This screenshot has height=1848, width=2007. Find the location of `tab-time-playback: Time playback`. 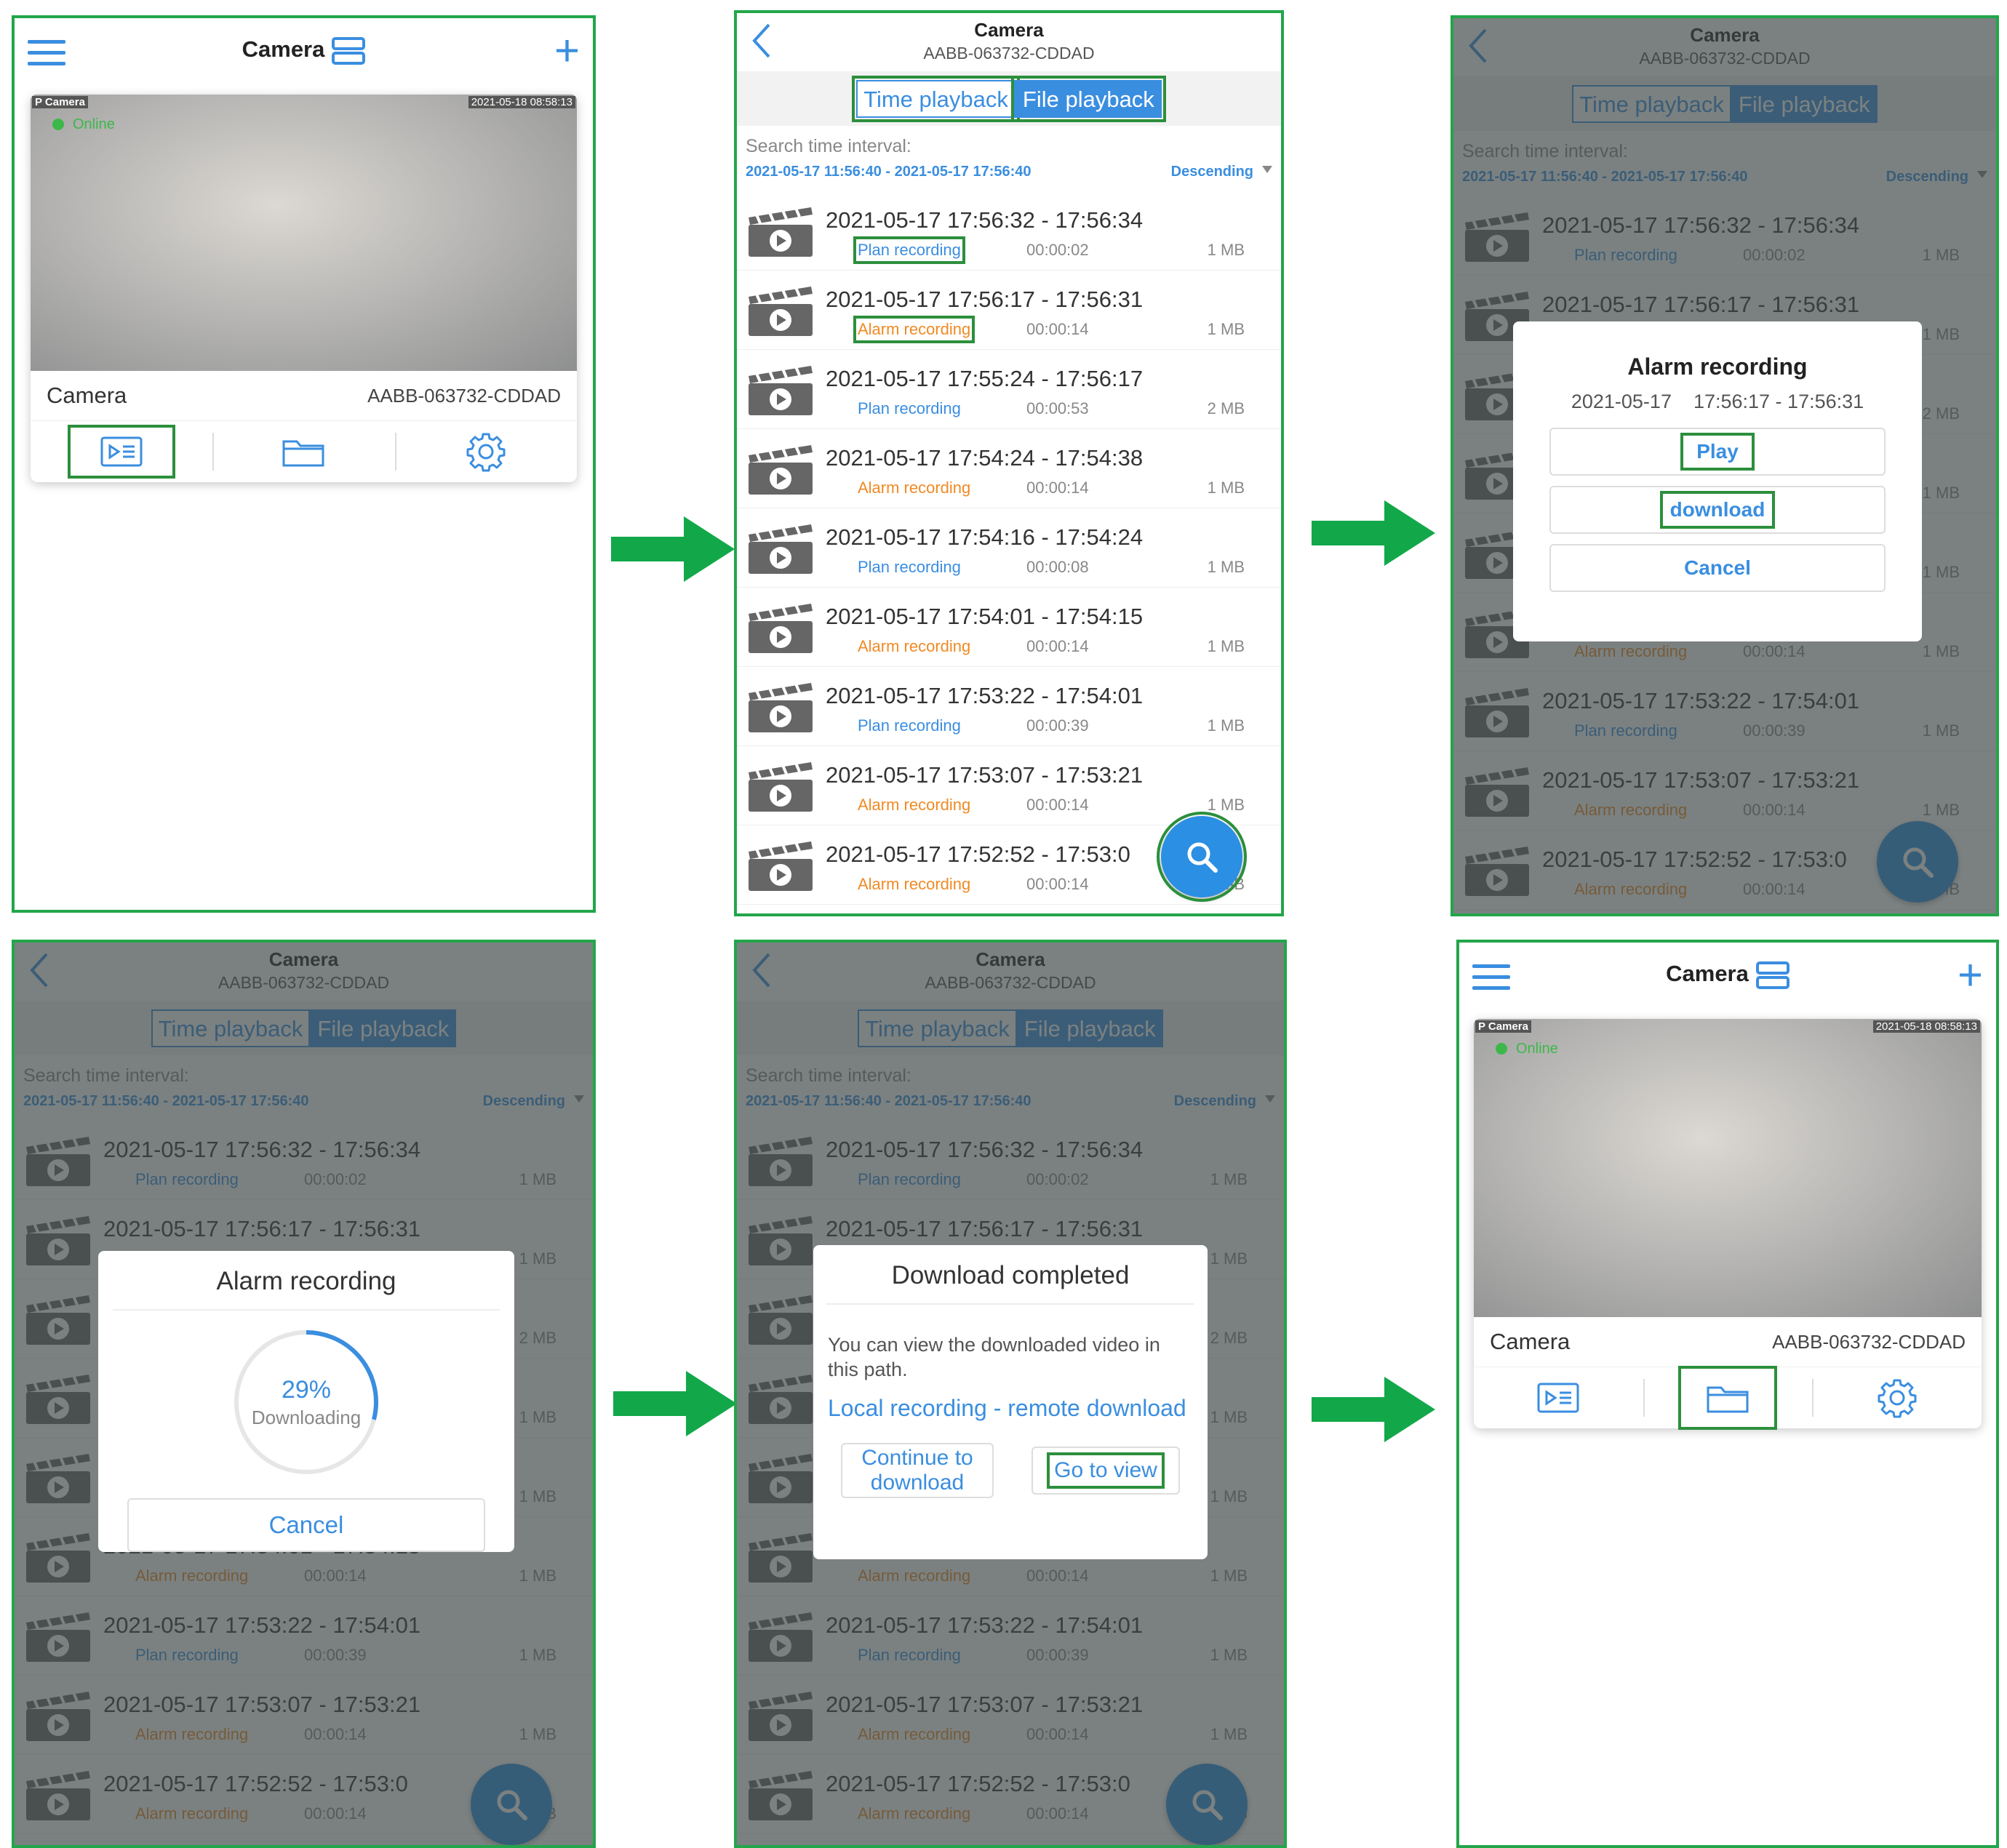

tab-time-playback: Time playback is located at coordinates (936, 98).